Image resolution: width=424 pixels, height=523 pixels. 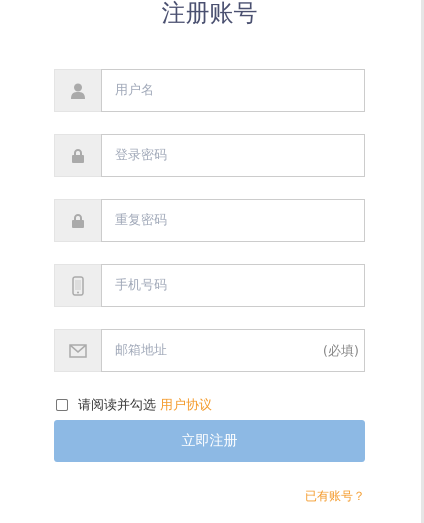 I want to click on agreement-checkbox, so click(x=62, y=405).